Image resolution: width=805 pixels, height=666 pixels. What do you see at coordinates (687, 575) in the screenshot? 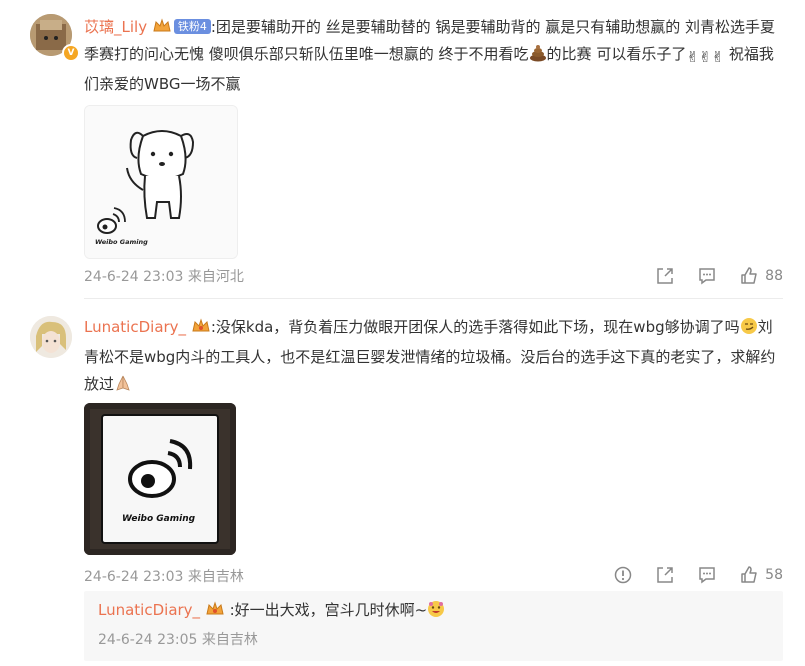
I see `comment-actions: 58` at bounding box center [687, 575].